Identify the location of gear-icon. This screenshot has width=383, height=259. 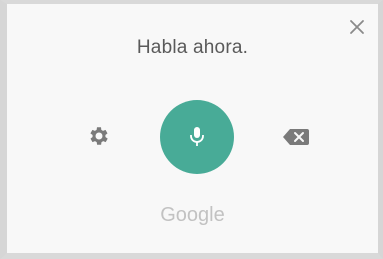
(99, 136).